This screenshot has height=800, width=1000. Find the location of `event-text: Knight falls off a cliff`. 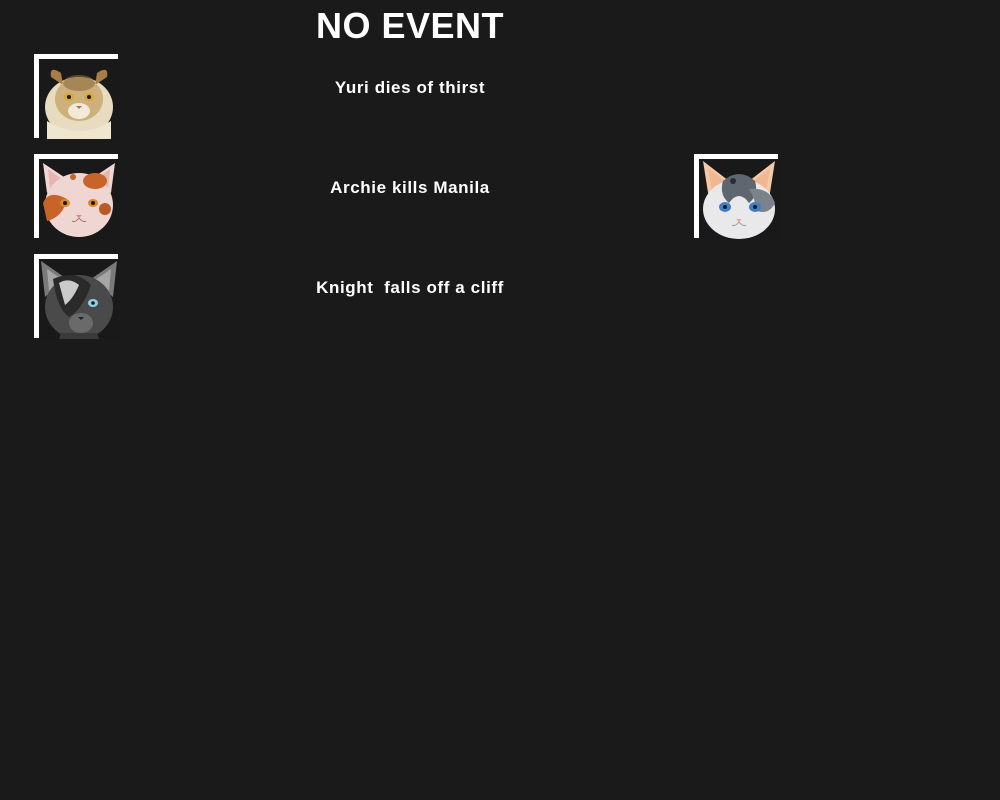

event-text: Knight falls off a cliff is located at coordinates (410, 287).